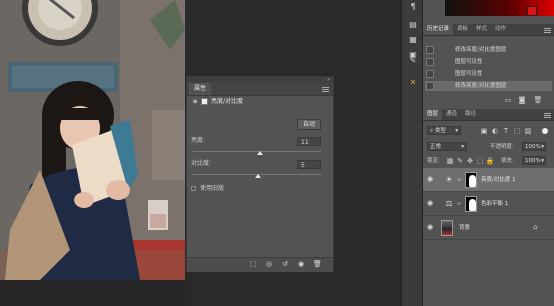  Describe the element at coordinates (522, 100) in the screenshot. I see `snapshot-icon: ◙` at that location.